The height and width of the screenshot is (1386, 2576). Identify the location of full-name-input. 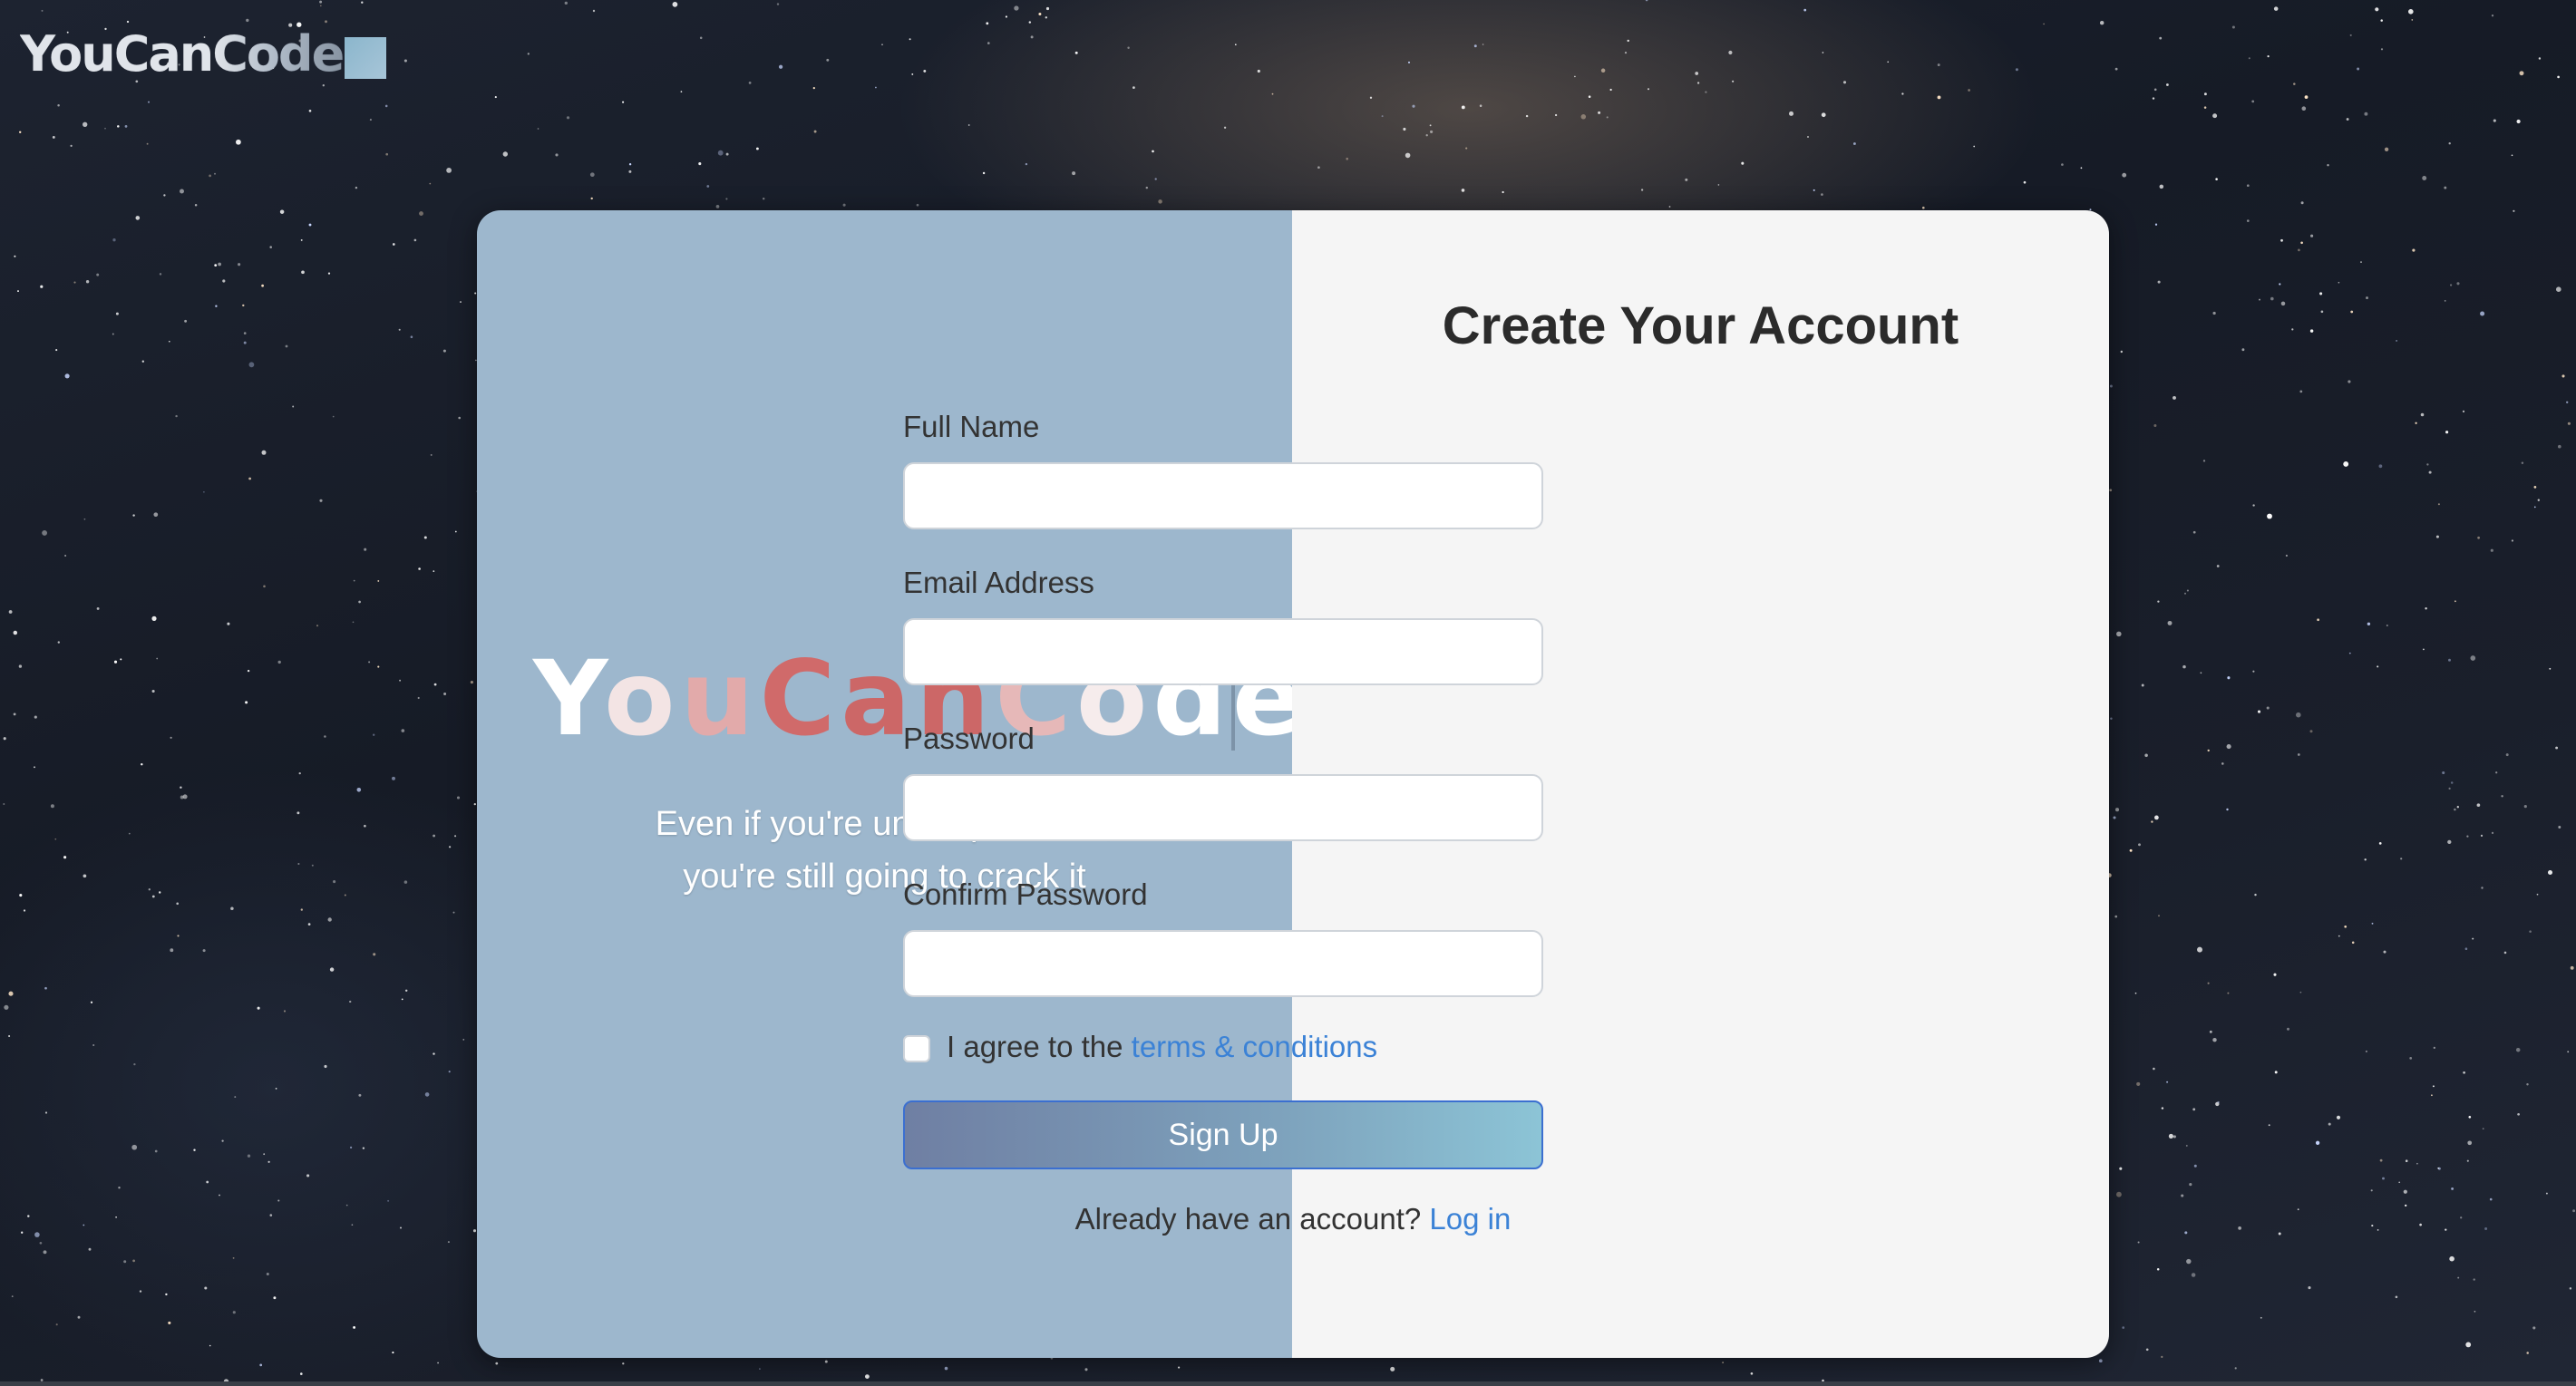
(1223, 496).